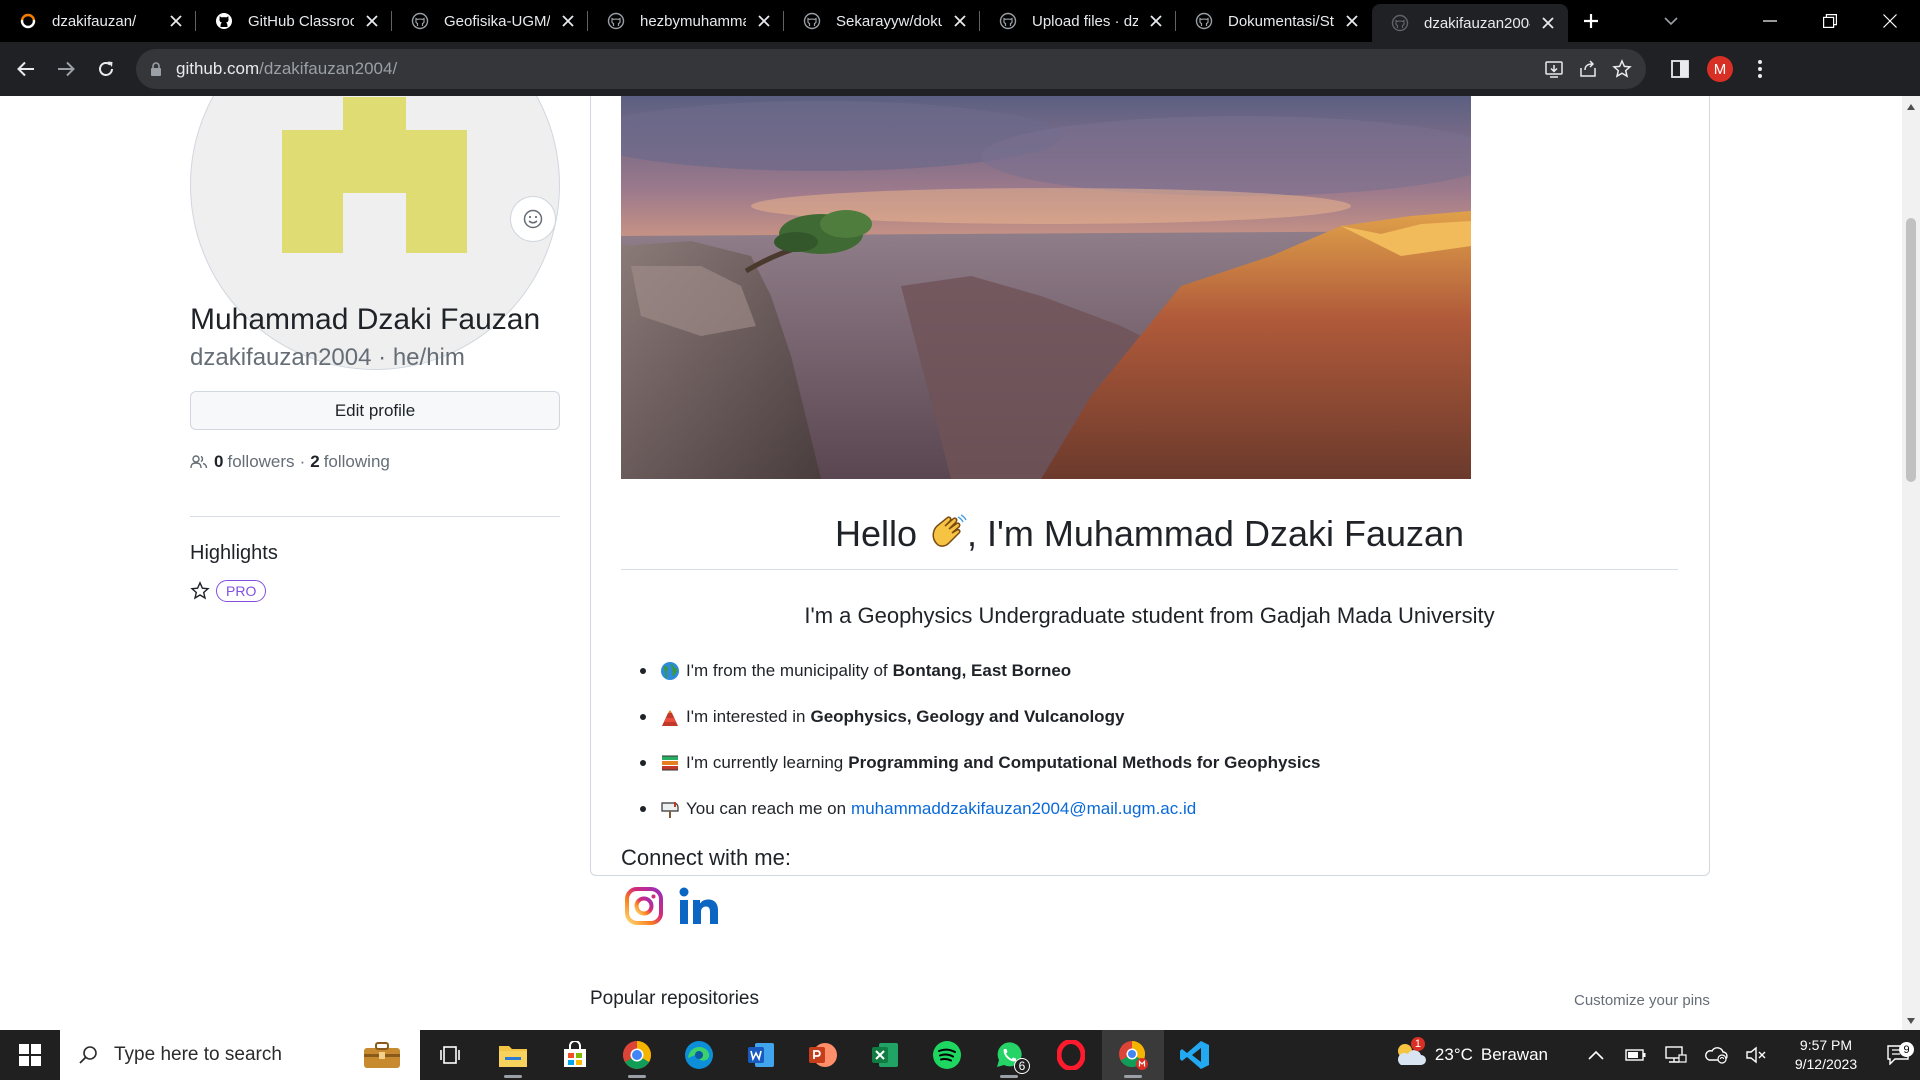 This screenshot has width=1920, height=1080. What do you see at coordinates (1826, 1055) in the screenshot?
I see `clock: 9:57 PM 9/12/2023` at bounding box center [1826, 1055].